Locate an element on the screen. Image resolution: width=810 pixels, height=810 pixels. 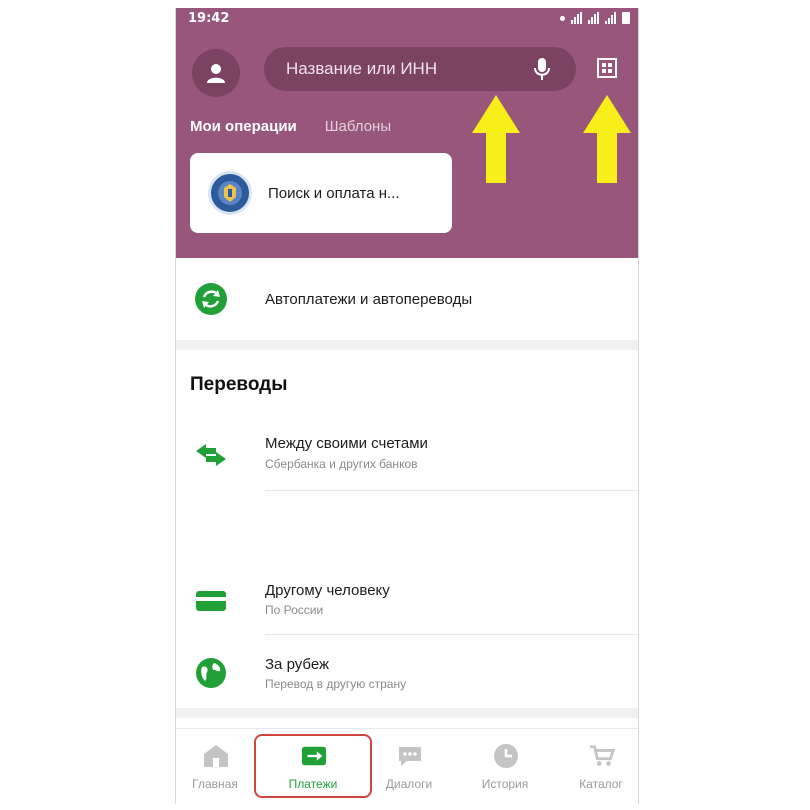
card-icon is located at coordinates (211, 601).